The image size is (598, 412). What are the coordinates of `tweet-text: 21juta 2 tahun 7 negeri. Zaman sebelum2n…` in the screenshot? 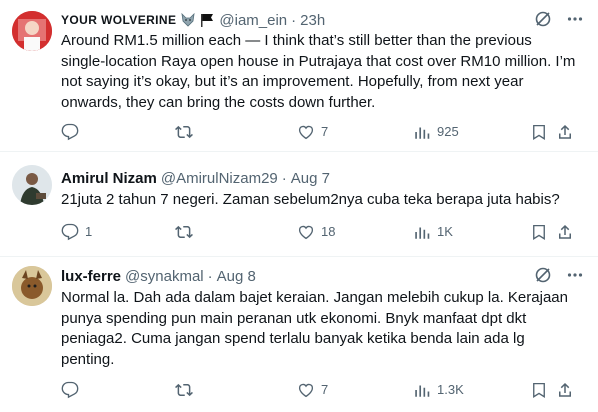 It's located at (310, 199).